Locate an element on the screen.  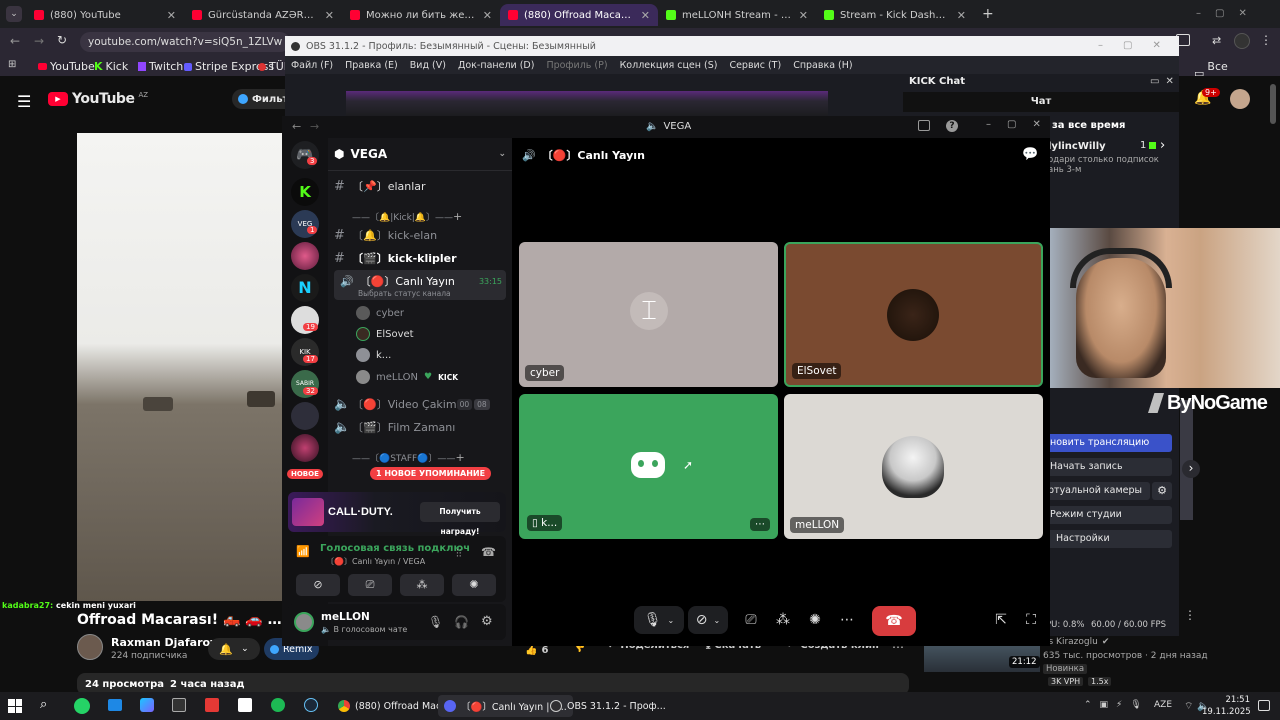
input-language: AZE is located at coordinates (1163, 705).